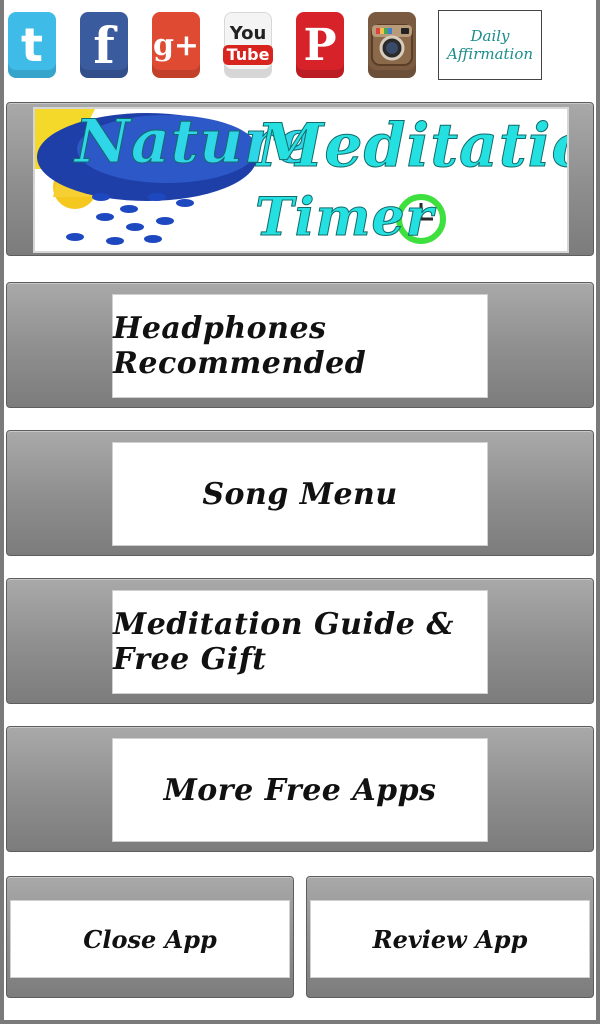 The width and height of the screenshot is (600, 1024). Describe the element at coordinates (320, 45) in the screenshot. I see `pinterest-icon: P` at that location.